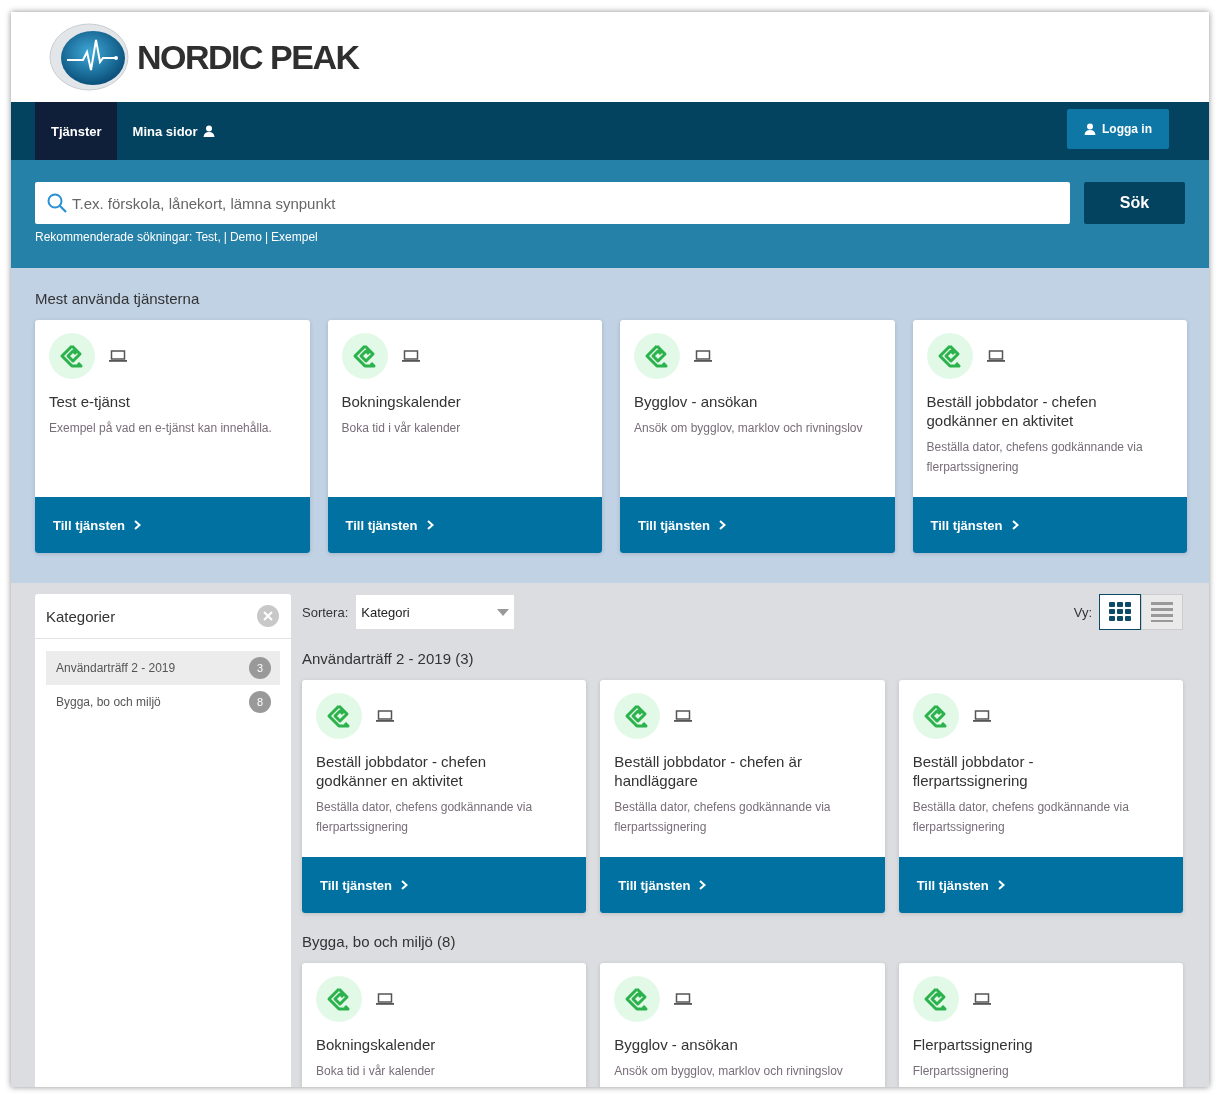 The height and width of the screenshot is (1106, 1228). I want to click on logo: NORDIC PEAK, so click(204, 57).